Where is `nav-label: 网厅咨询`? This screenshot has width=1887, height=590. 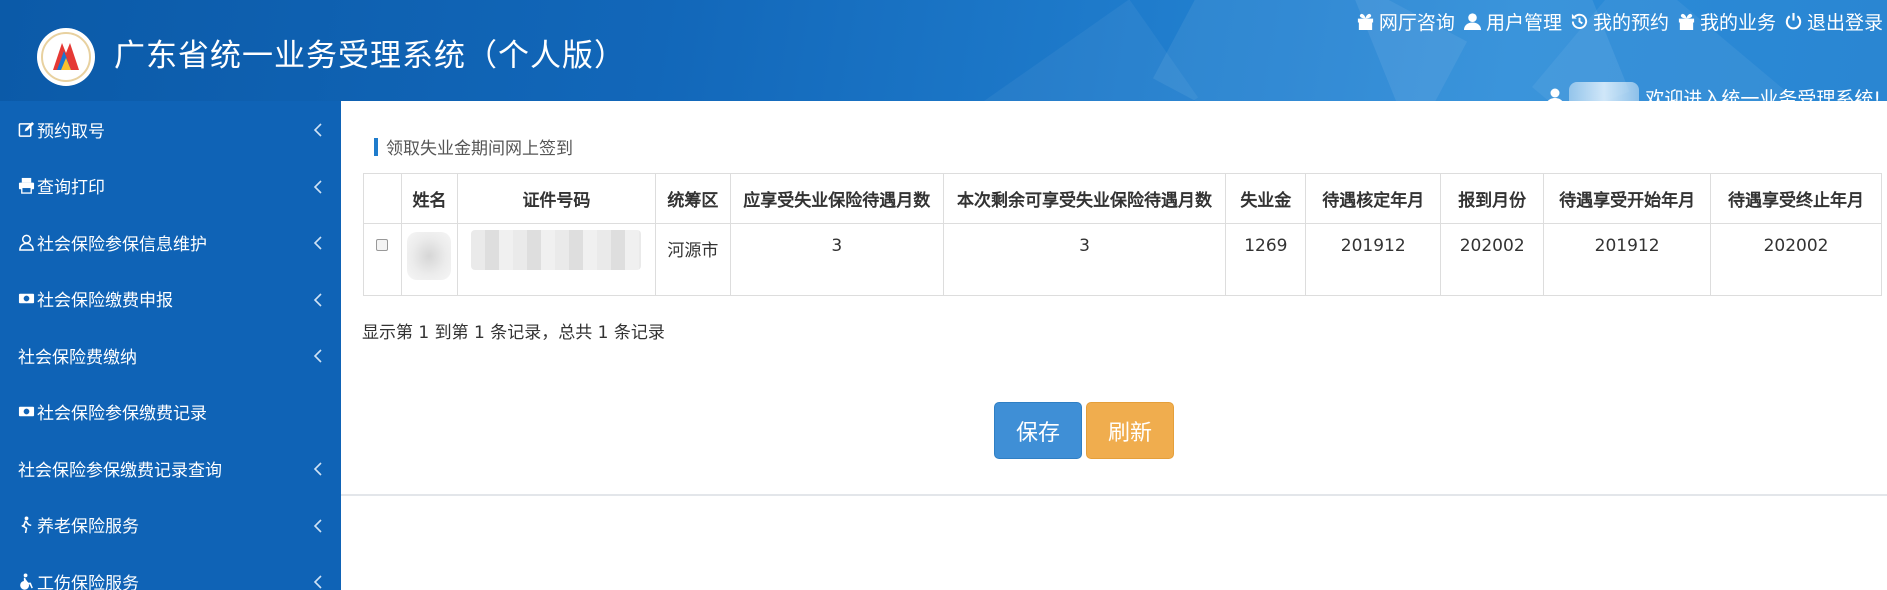 nav-label: 网厅咨询 is located at coordinates (1416, 23).